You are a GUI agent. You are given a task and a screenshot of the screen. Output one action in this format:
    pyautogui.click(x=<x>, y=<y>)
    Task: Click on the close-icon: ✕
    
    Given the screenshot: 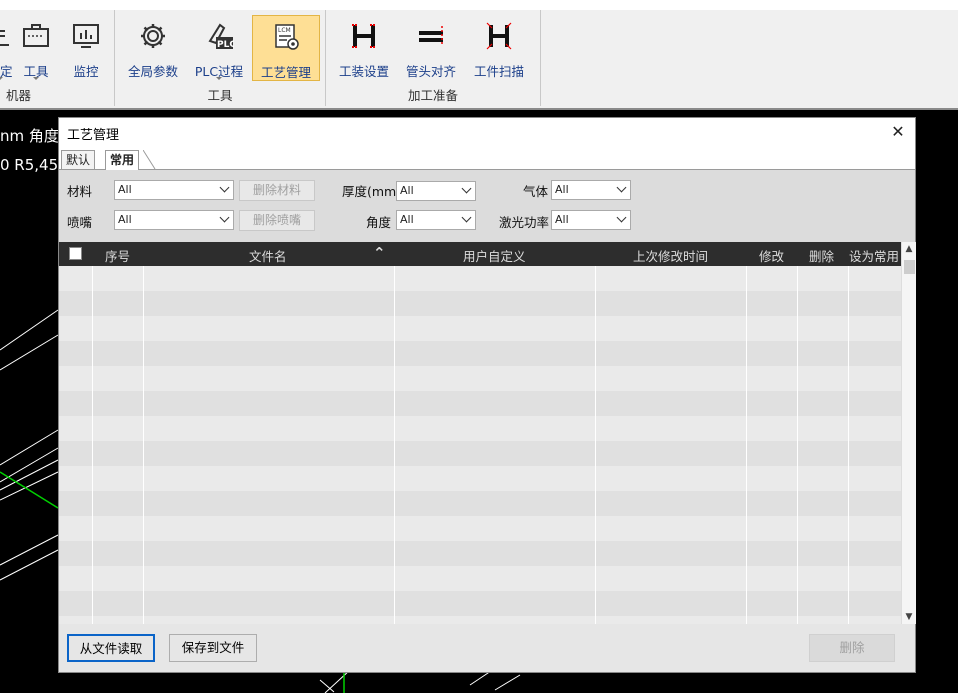 What is the action you would take?
    pyautogui.click(x=898, y=132)
    